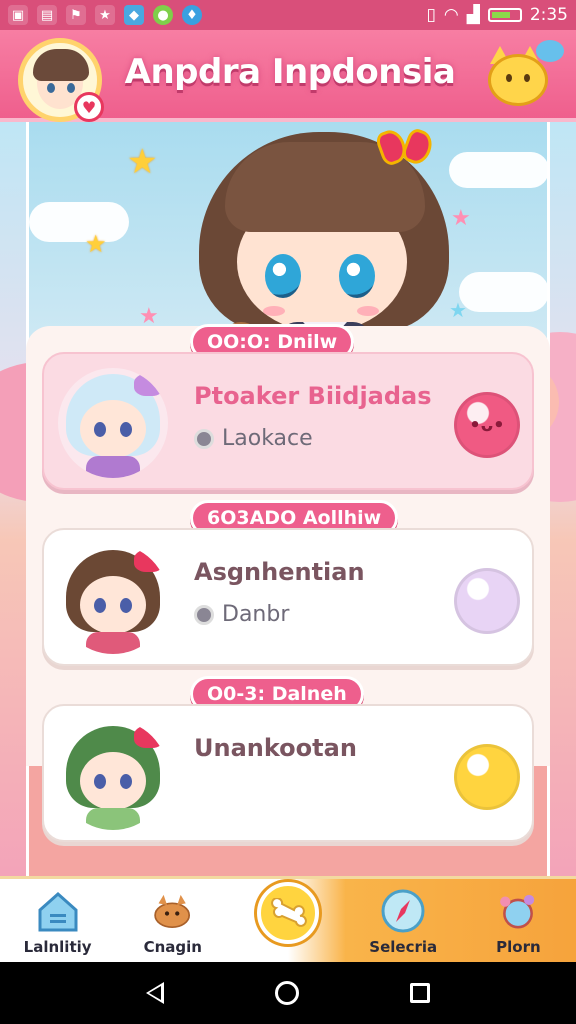 The image size is (576, 1024). Describe the element at coordinates (288, 15) in the screenshot. I see `status-bar: ▣ ▤ ⚑ ★ ◆ ● ♦ ▯ ◠ ▟ 2:35` at that location.